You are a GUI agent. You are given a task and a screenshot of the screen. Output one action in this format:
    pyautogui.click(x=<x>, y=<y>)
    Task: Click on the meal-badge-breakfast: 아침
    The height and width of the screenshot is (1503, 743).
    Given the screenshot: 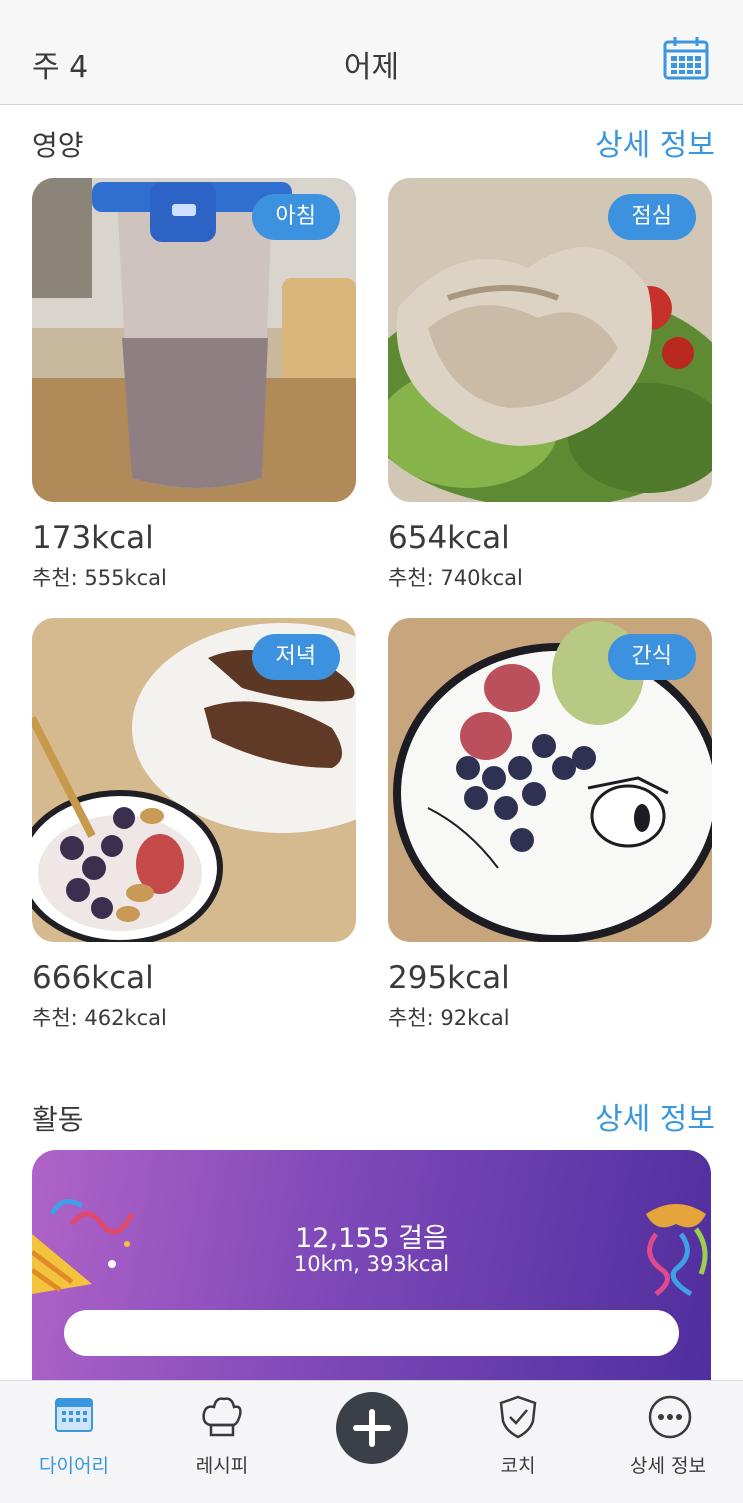 What is the action you would take?
    pyautogui.click(x=295, y=217)
    